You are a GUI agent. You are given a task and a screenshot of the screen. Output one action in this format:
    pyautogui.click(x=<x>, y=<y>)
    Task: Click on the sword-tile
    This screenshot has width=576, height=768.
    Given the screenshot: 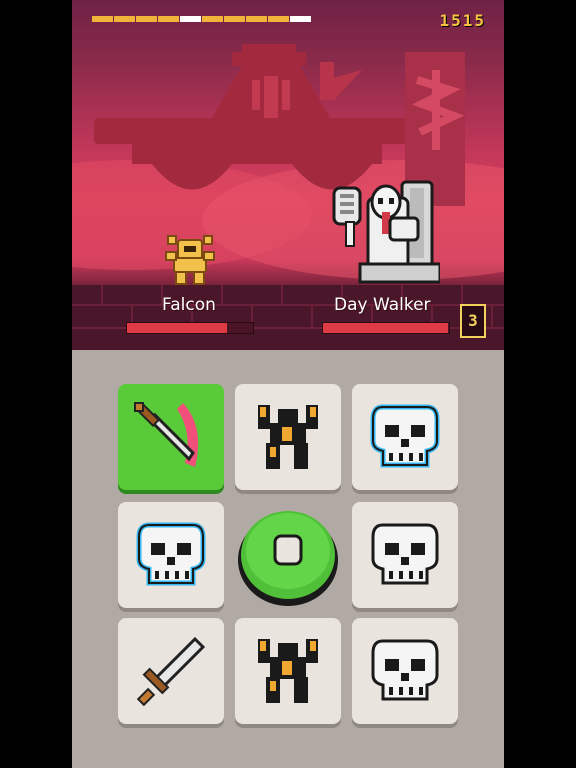 What is the action you would take?
    pyautogui.click(x=171, y=671)
    